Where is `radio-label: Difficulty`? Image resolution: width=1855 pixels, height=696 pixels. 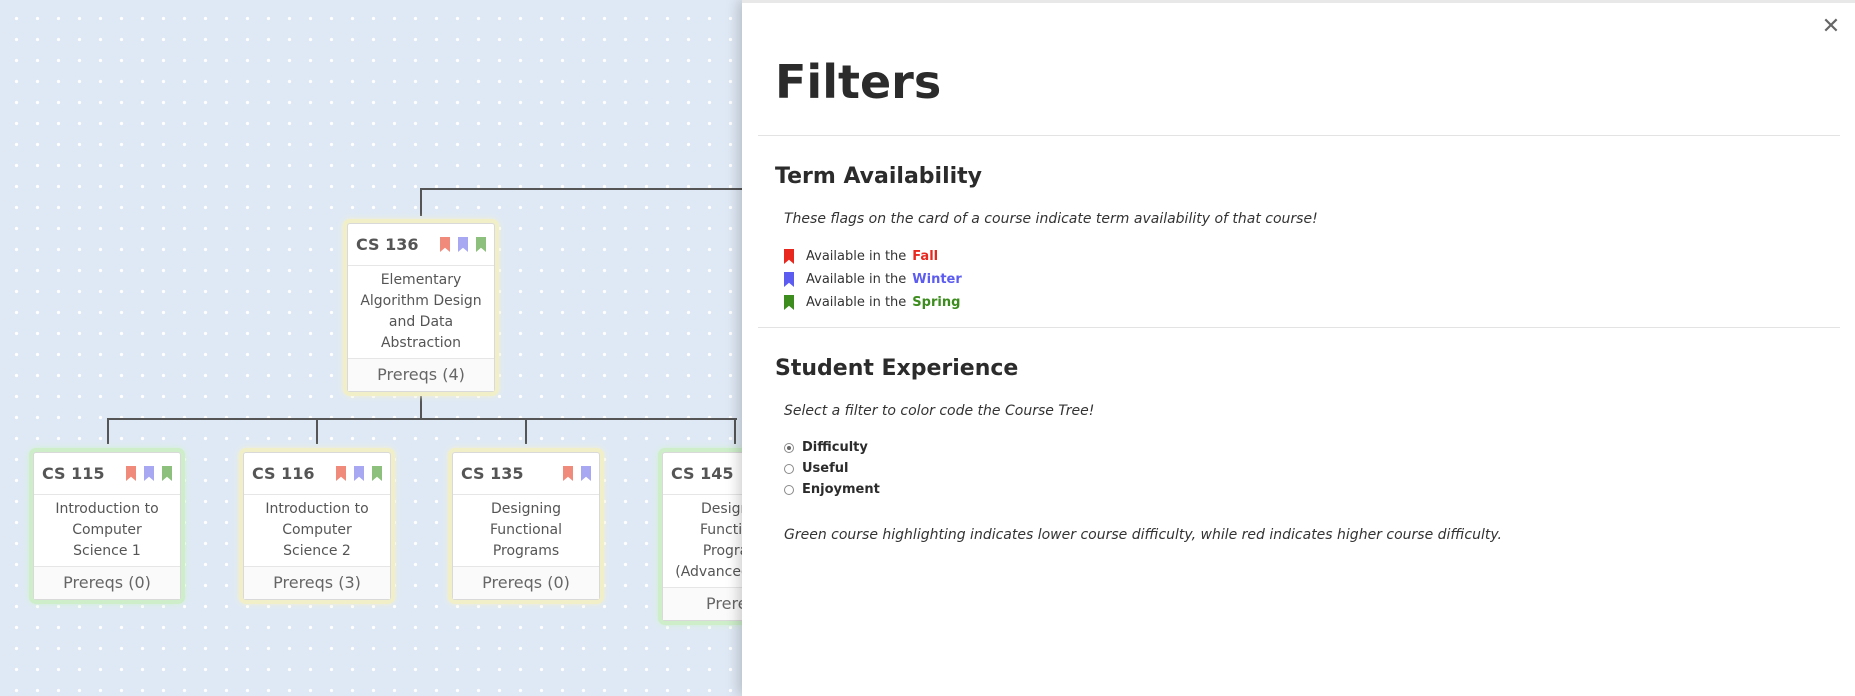
radio-label: Difficulty is located at coordinates (835, 447).